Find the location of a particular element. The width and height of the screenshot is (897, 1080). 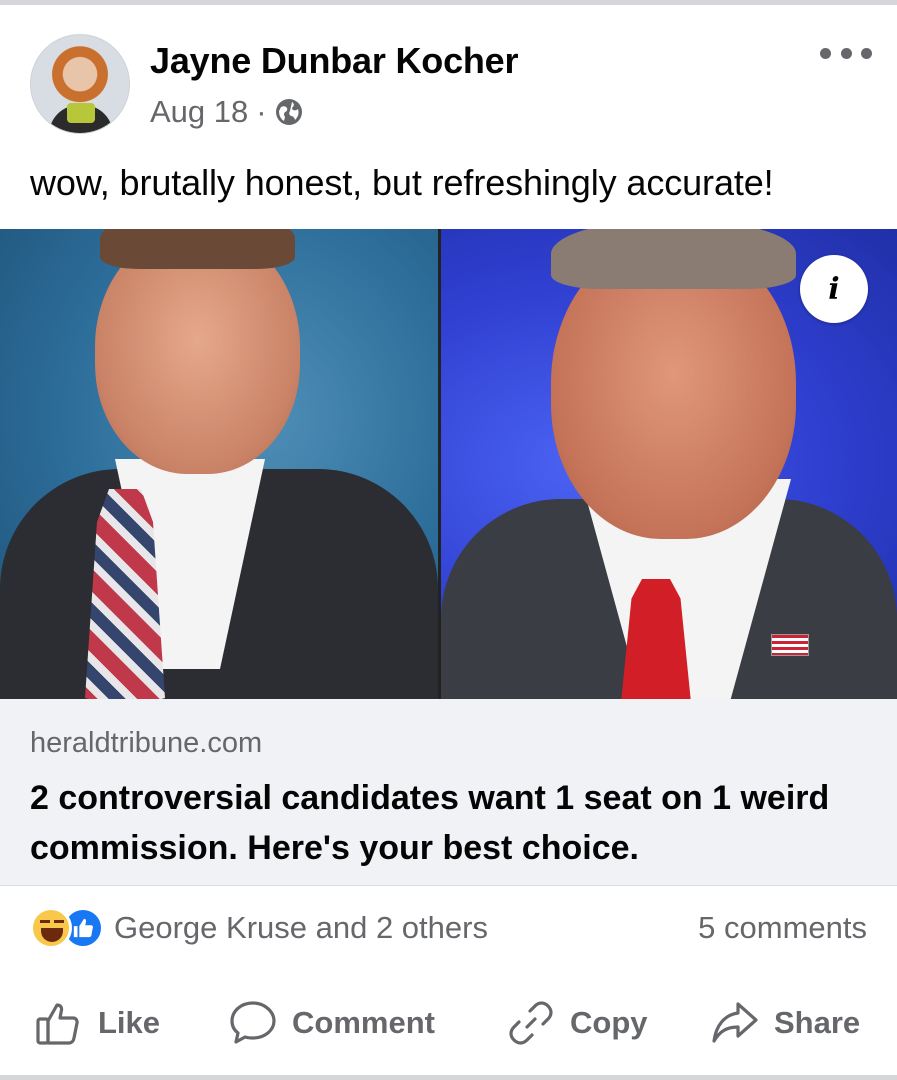

link-icon is located at coordinates (531, 1023).